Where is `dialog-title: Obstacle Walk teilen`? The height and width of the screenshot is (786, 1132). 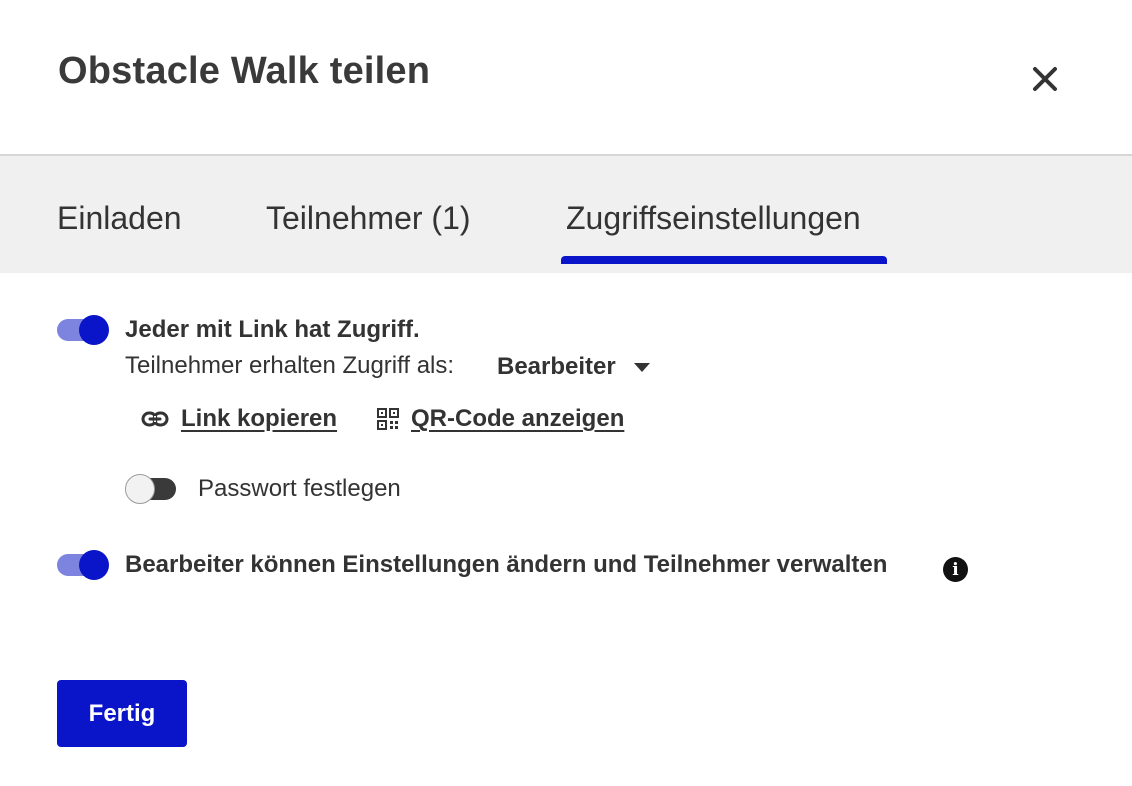 dialog-title: Obstacle Walk teilen is located at coordinates (244, 71).